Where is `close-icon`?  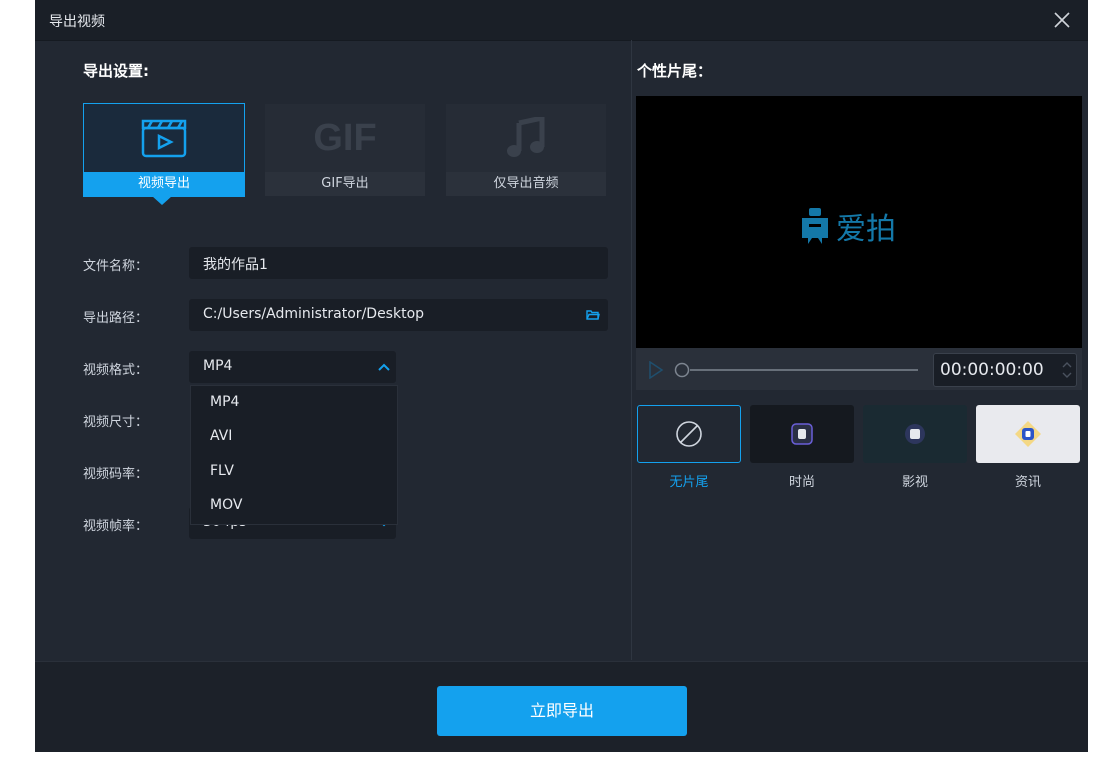 close-icon is located at coordinates (1062, 20).